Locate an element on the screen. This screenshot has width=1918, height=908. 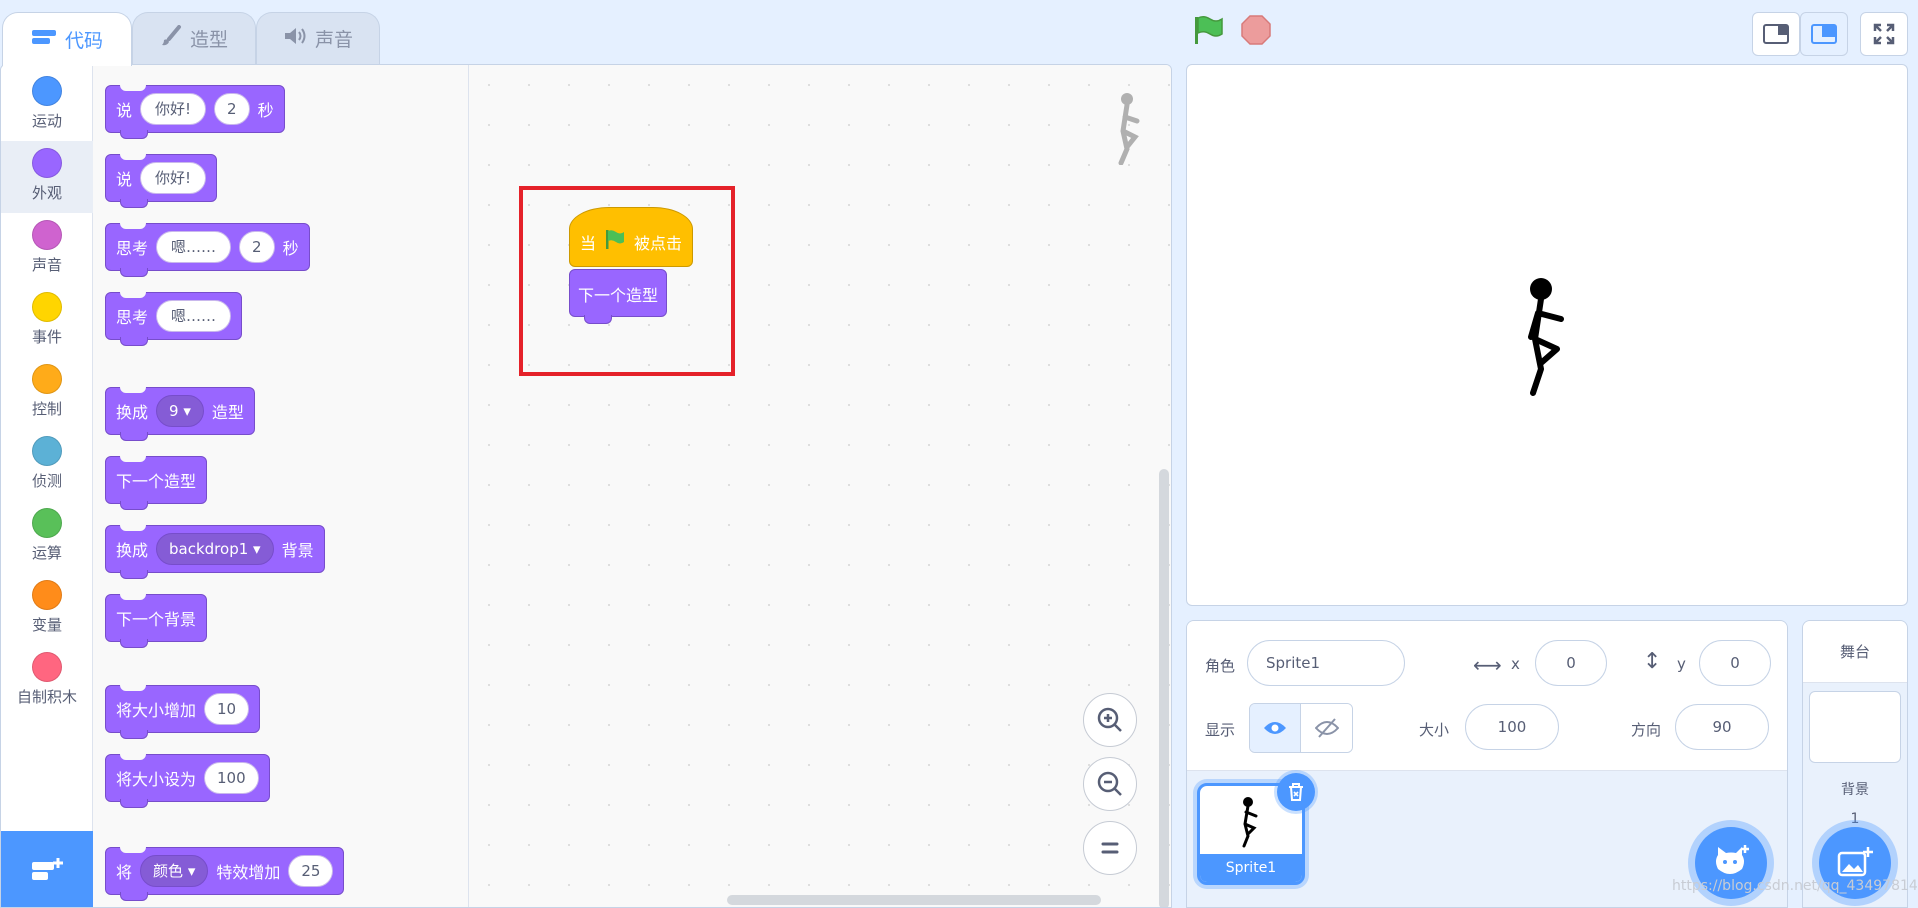
fullscreen-button is located at coordinates (1884, 34).